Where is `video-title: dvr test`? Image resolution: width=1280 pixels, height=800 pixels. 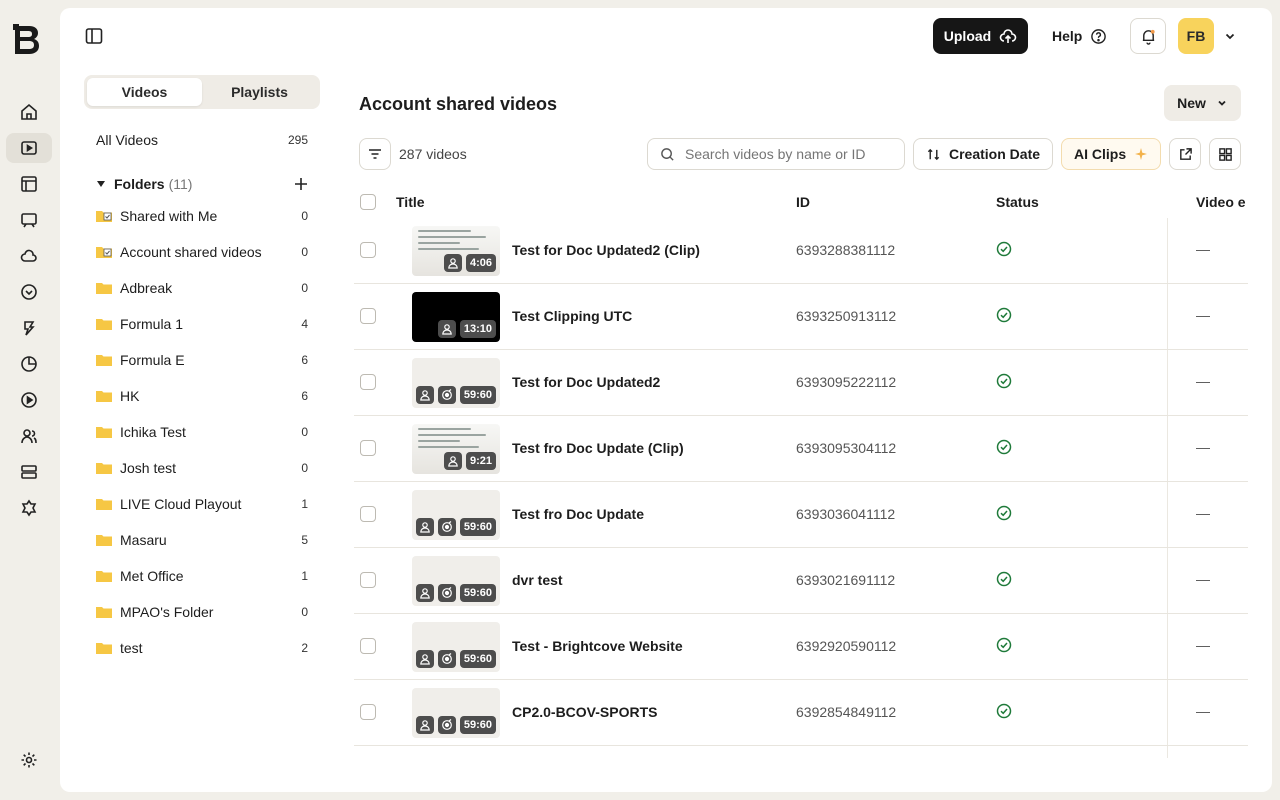
video-title: dvr test is located at coordinates (537, 580).